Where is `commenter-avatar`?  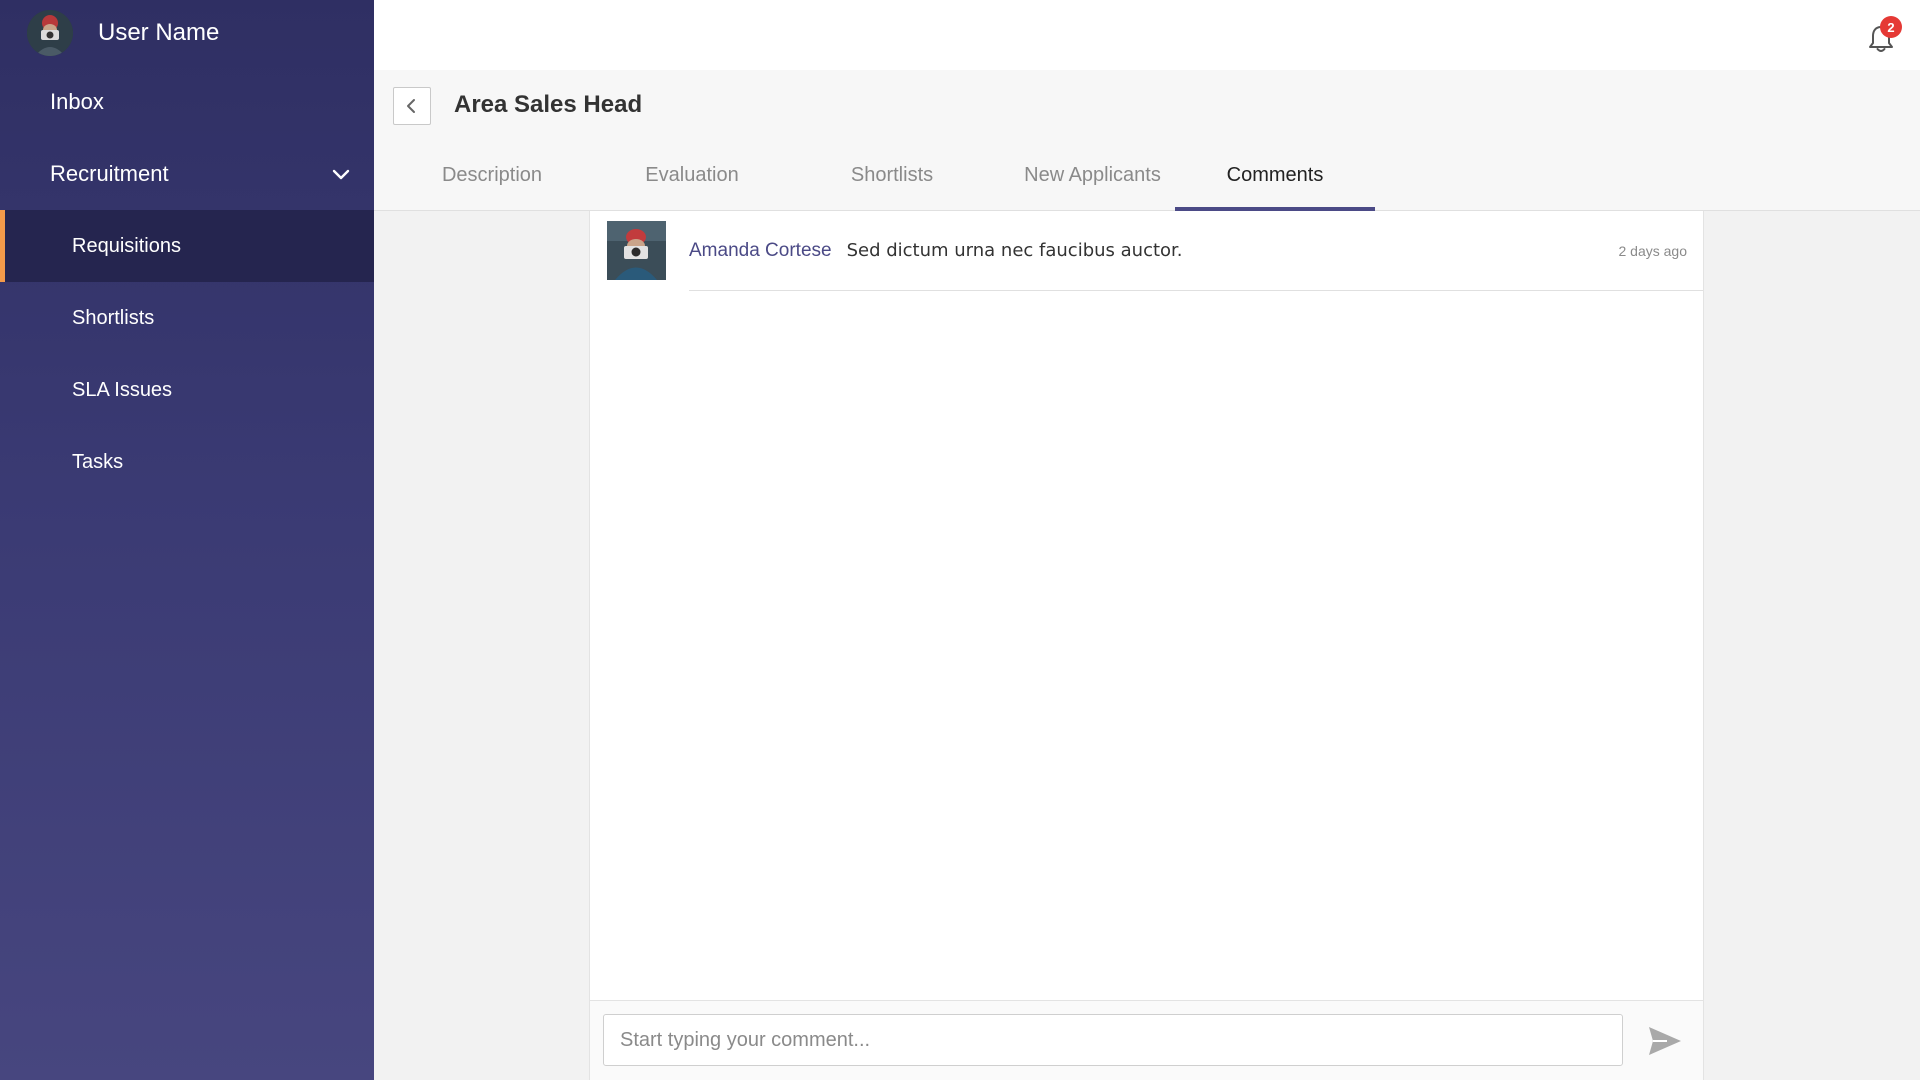
commenter-avatar is located at coordinates (636, 250).